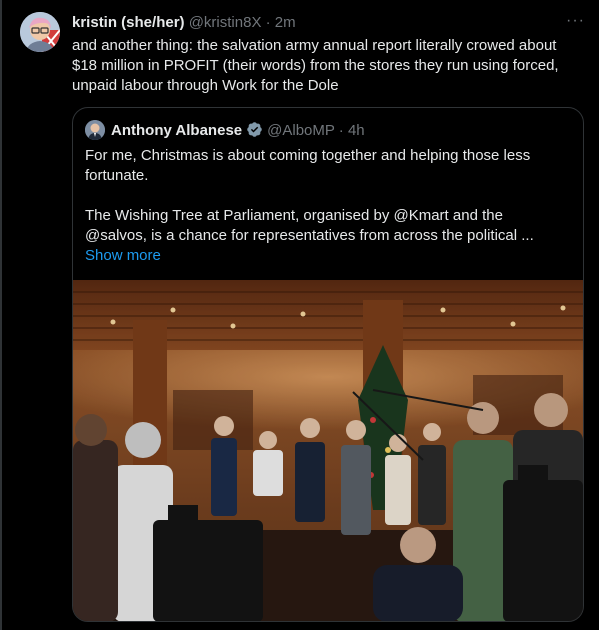  I want to click on quoted-avatar, so click(95, 130).